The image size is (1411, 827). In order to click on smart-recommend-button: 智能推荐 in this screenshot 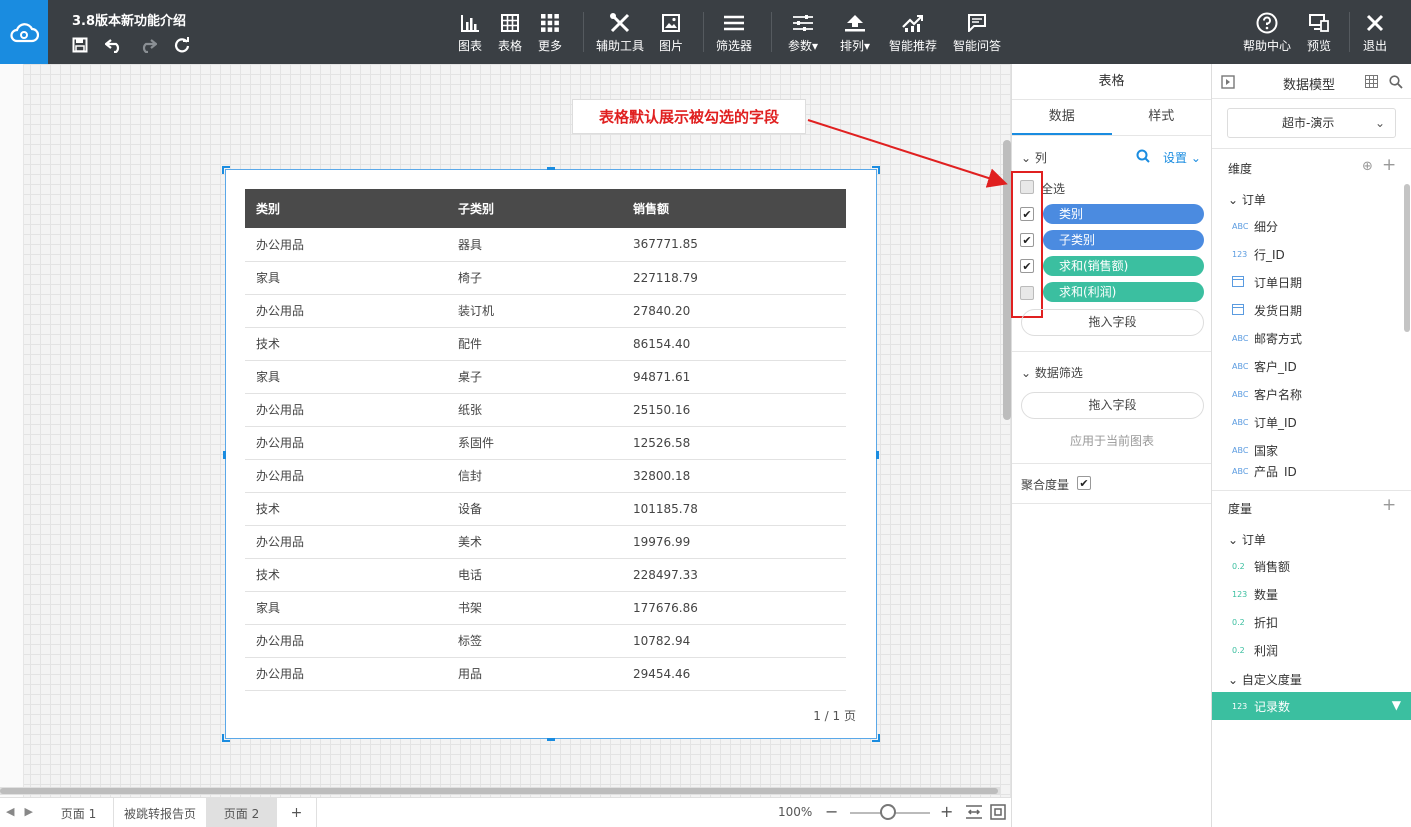, I will do `click(913, 34)`.